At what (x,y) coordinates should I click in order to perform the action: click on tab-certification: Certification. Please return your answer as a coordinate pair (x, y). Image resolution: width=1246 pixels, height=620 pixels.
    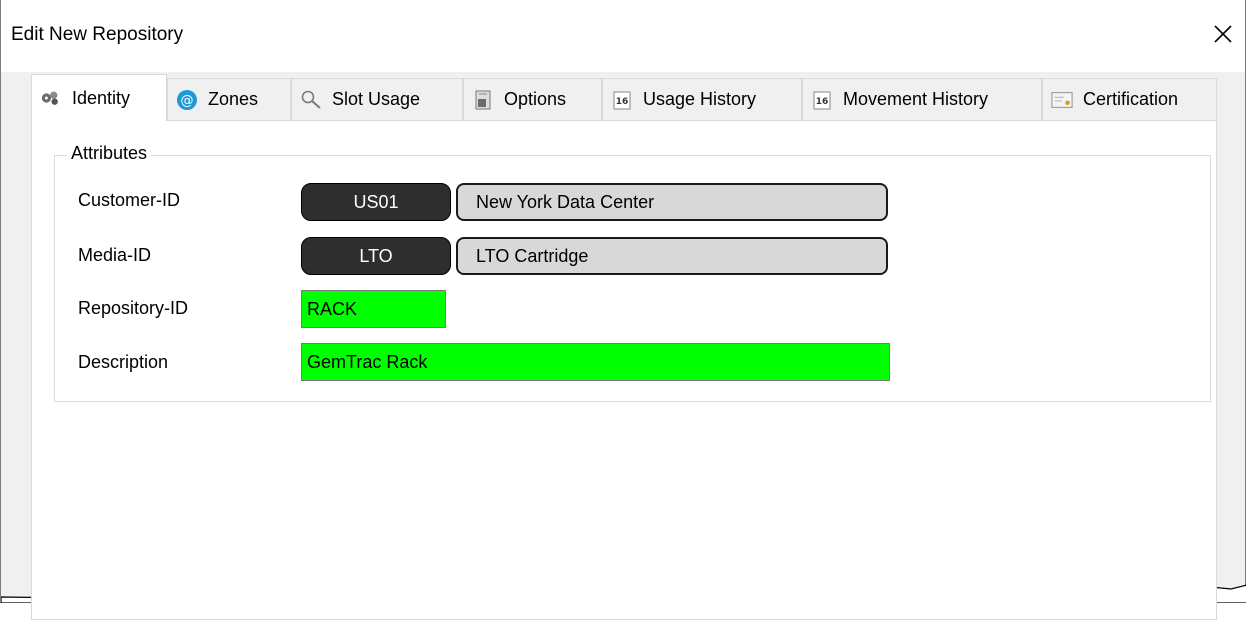
    Looking at the image, I should click on (1129, 99).